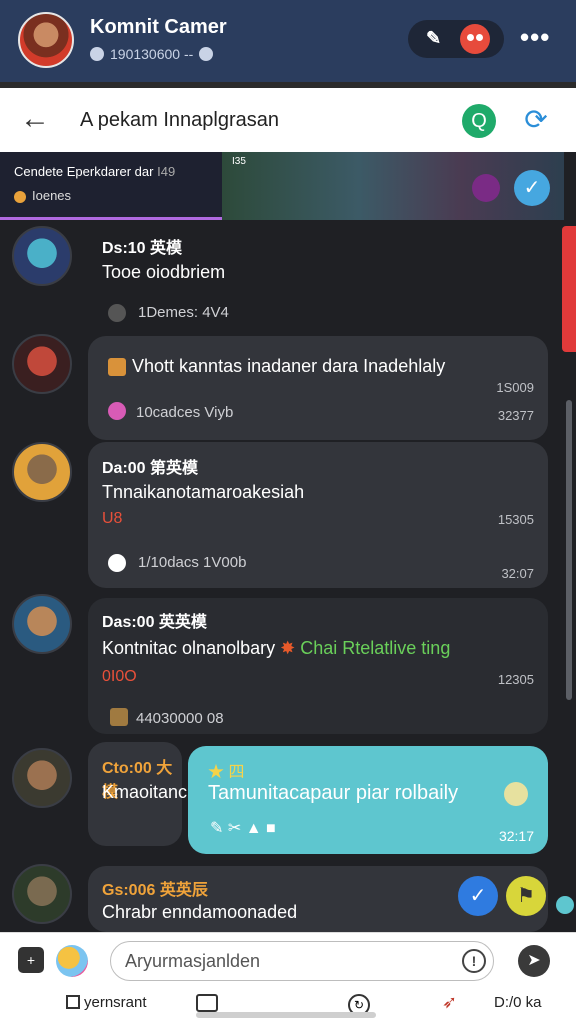 The image size is (576, 1024). What do you see at coordinates (569, 550) in the screenshot?
I see `scrollbar` at bounding box center [569, 550].